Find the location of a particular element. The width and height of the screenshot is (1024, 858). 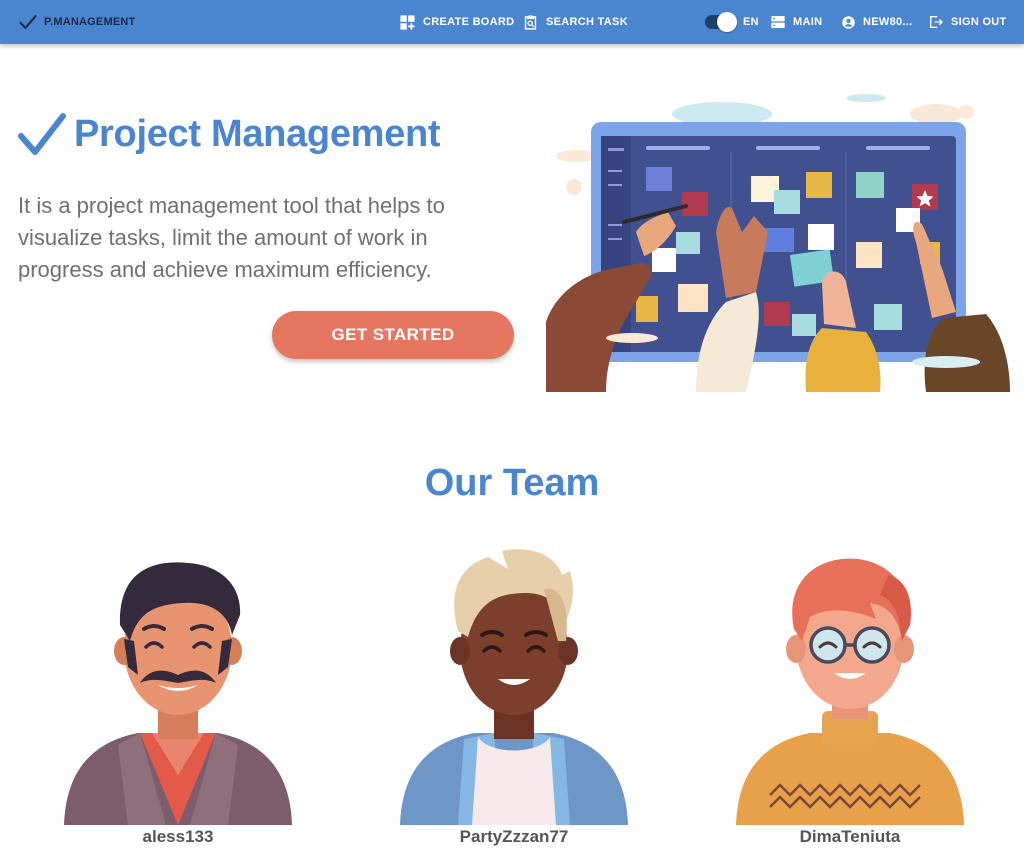

team-member-card: PartyZzzan77 is located at coordinates (514, 697).